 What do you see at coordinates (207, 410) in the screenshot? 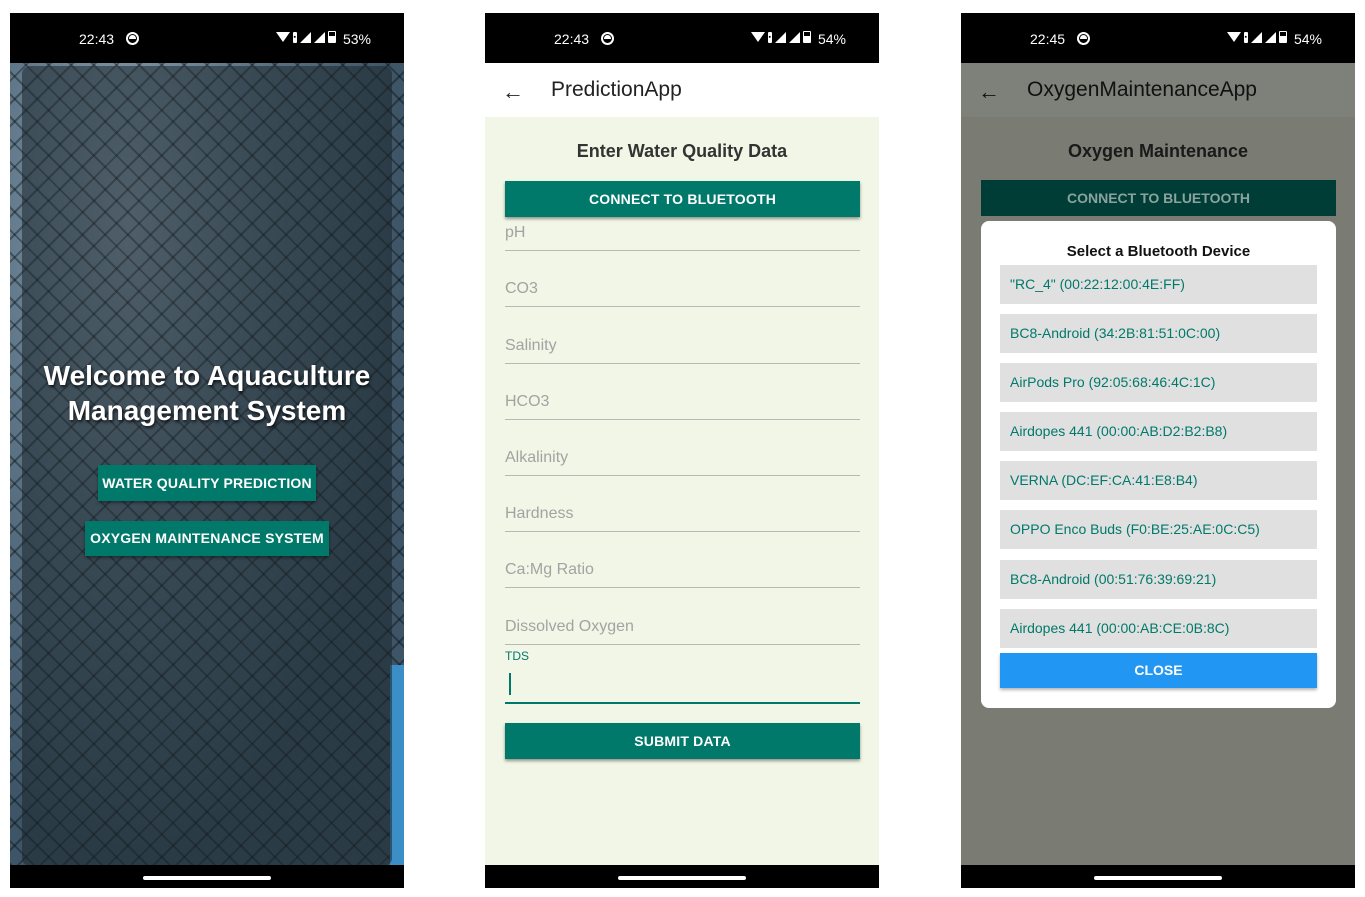
I see `welcome-line-2: Management System` at bounding box center [207, 410].